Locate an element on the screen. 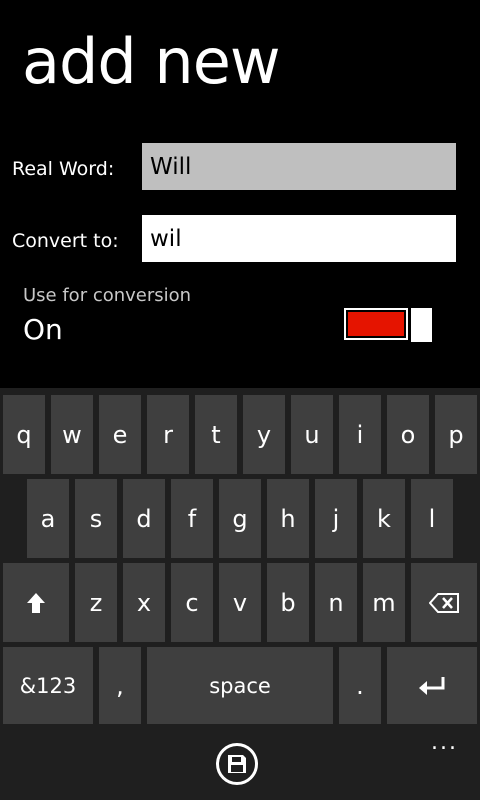  key-b: b is located at coordinates (288, 602).